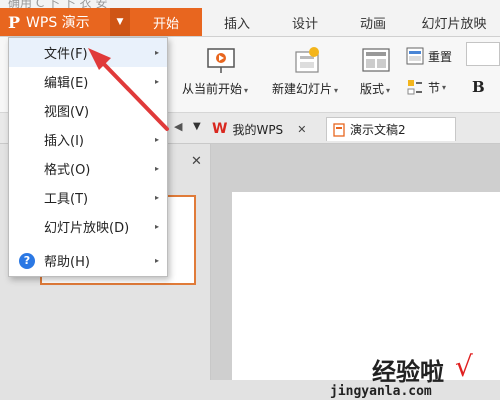 This screenshot has height=400, width=500. What do you see at coordinates (381, 391) in the screenshot?
I see `watermark-url: jingyanla.com` at bounding box center [381, 391].